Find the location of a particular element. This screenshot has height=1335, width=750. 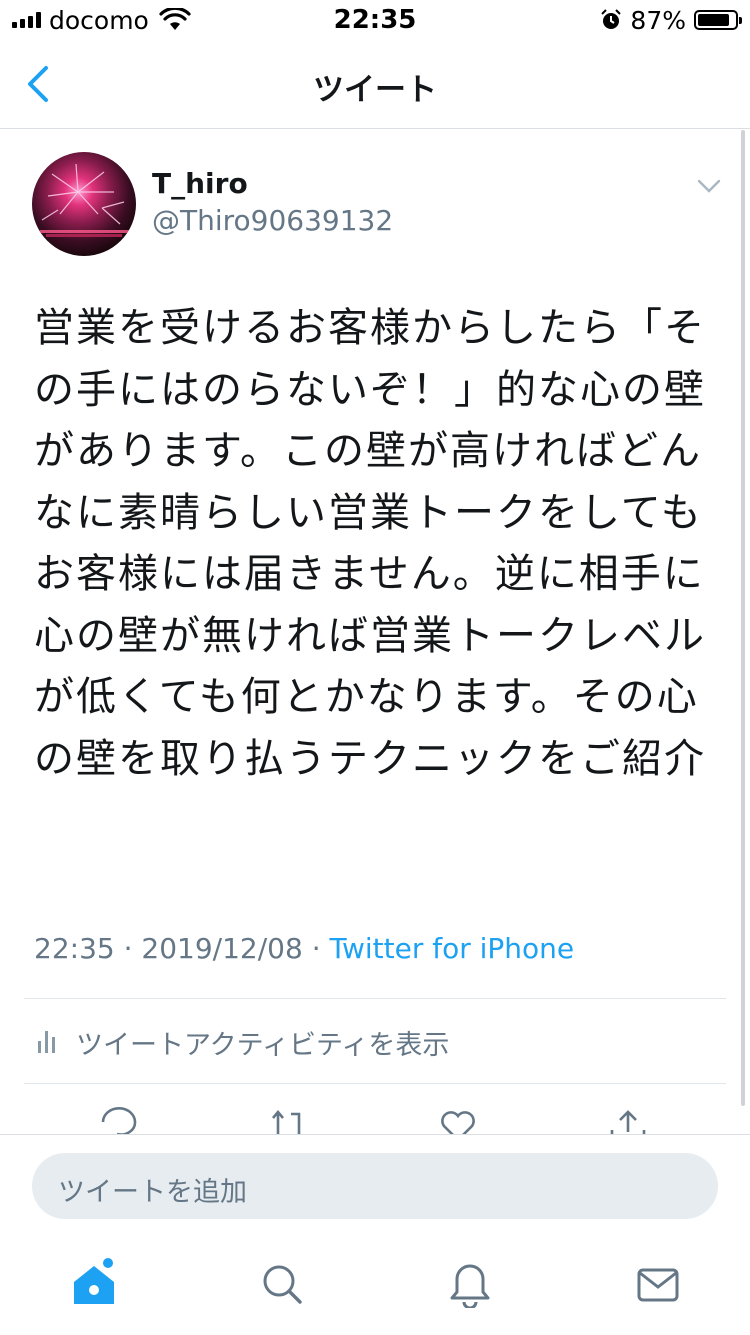

status-right: 87% is located at coordinates (671, 20).